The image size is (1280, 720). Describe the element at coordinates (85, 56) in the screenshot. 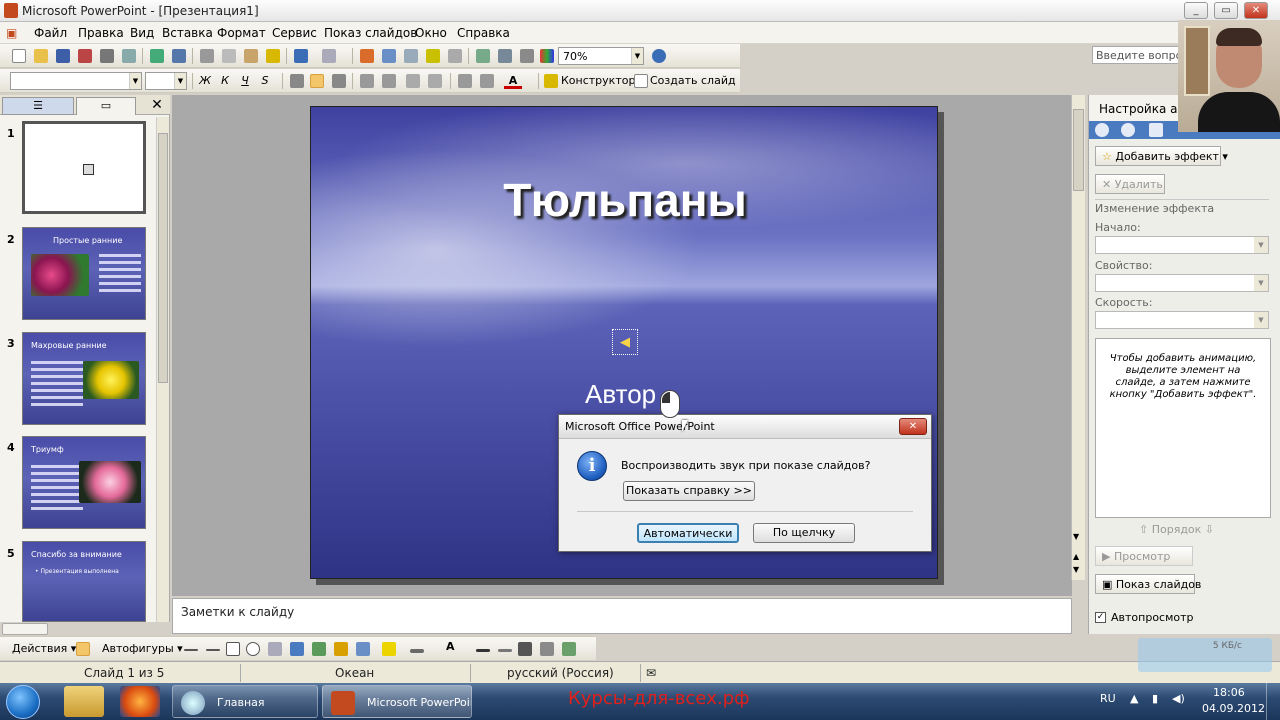

I see `permission-icon` at that location.